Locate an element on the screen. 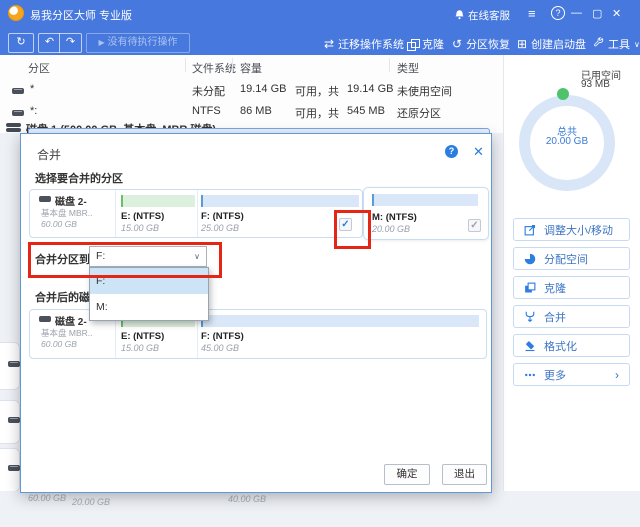  used-space-value: 93 MB is located at coordinates (595, 84).